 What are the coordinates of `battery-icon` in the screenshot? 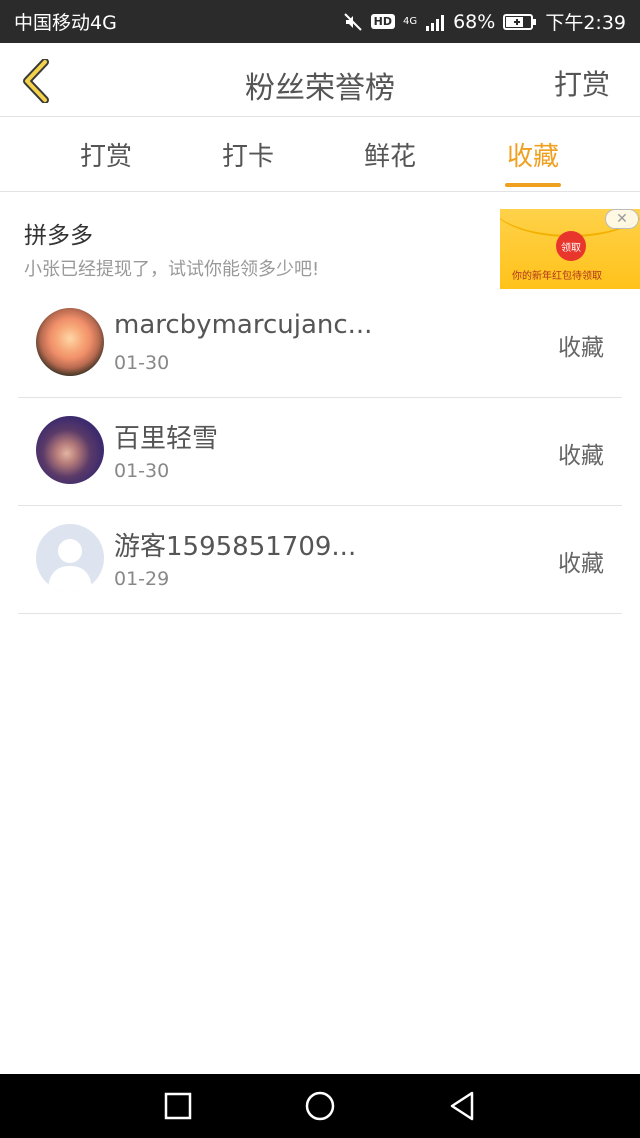 It's located at (520, 22).